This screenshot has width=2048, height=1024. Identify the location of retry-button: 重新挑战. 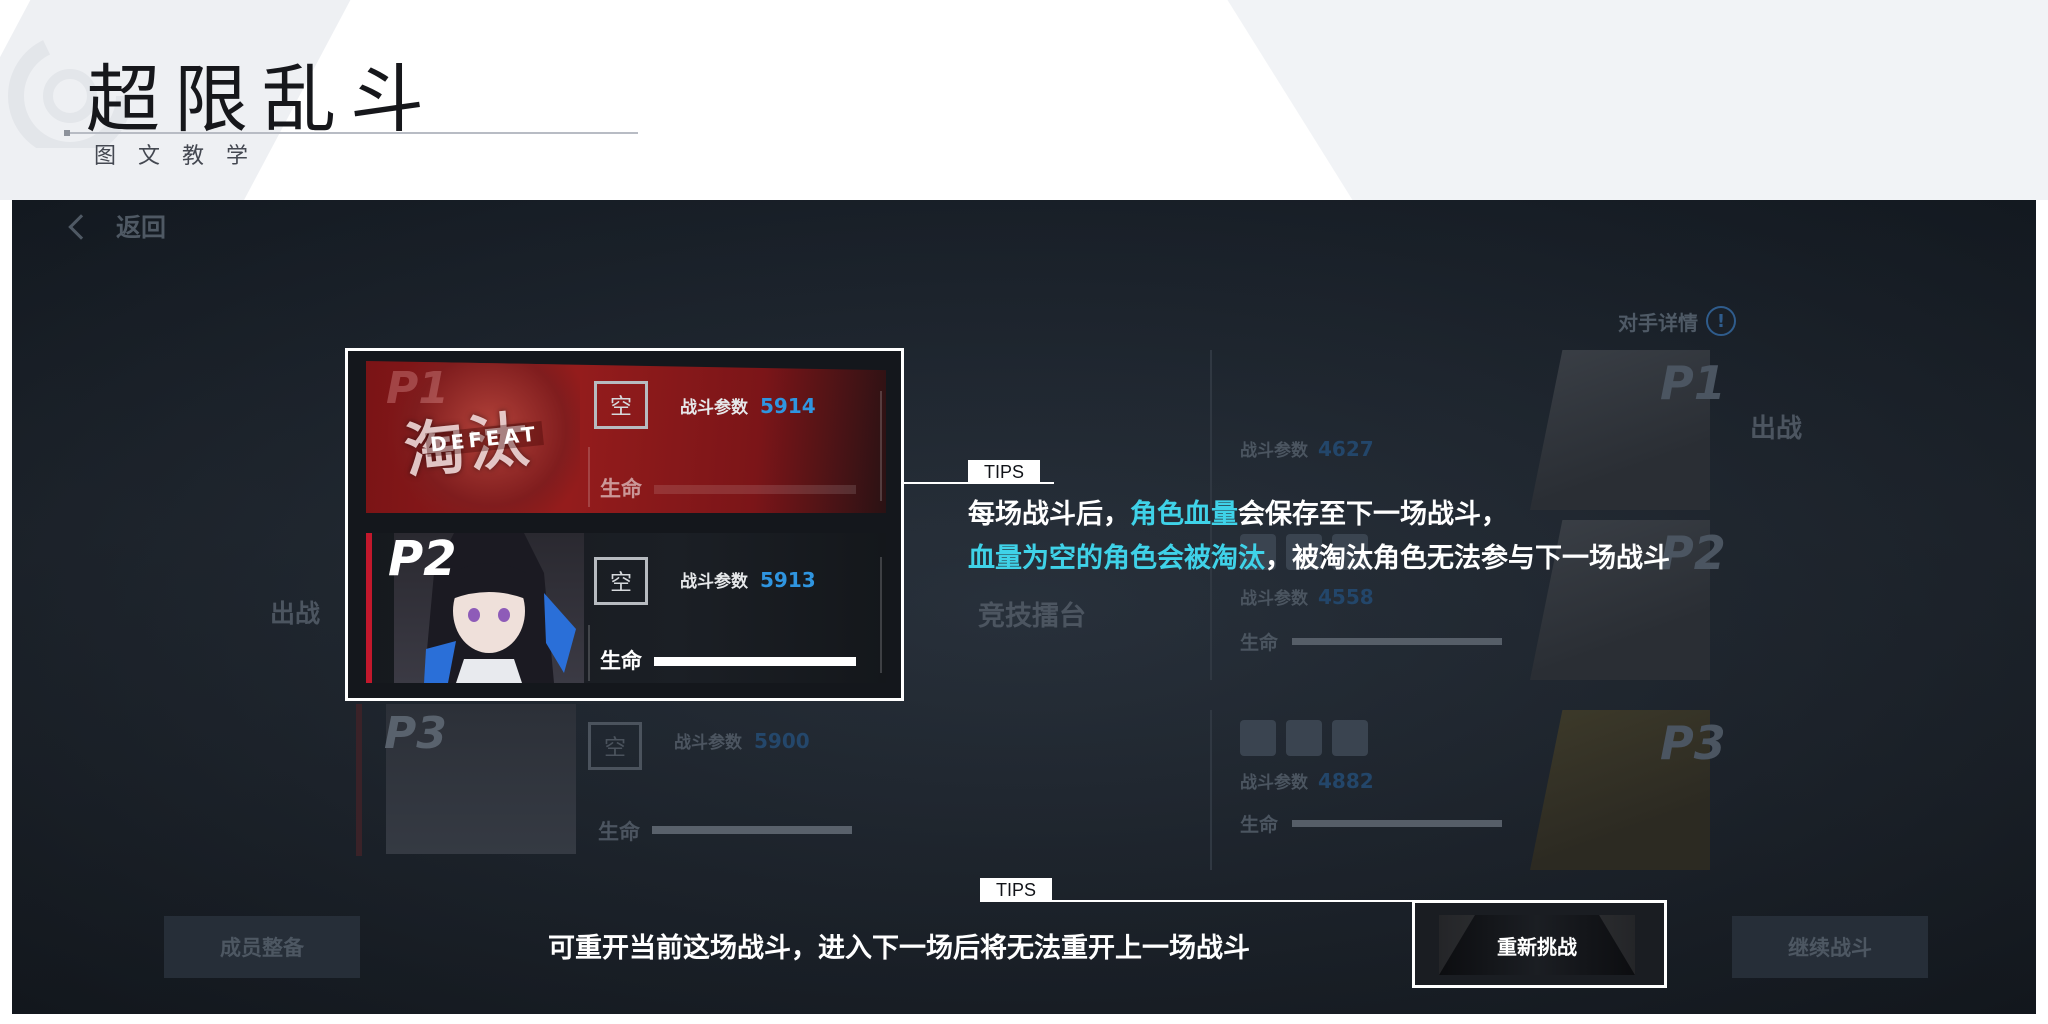
(1537, 945).